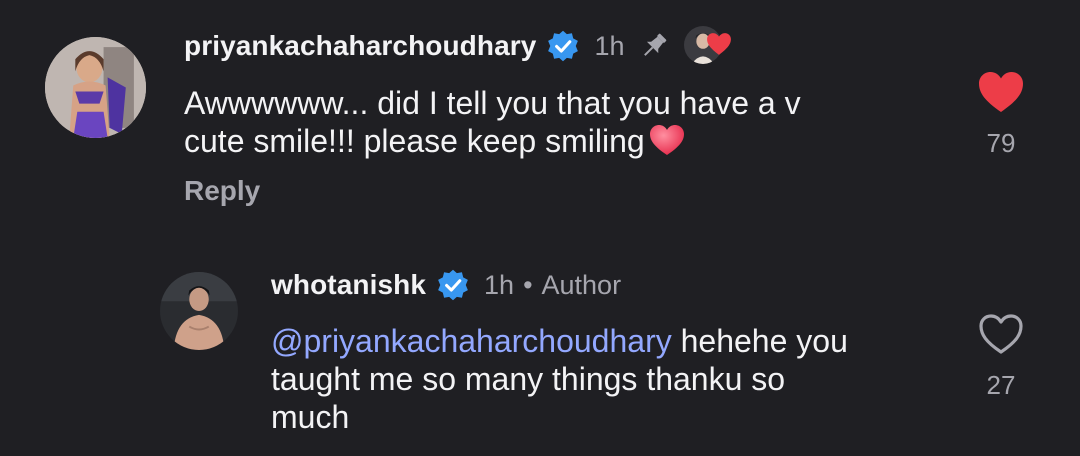 This screenshot has height=456, width=1080. Describe the element at coordinates (471, 341) in the screenshot. I see `mention-link: @priyankachaharchoudhary` at that location.